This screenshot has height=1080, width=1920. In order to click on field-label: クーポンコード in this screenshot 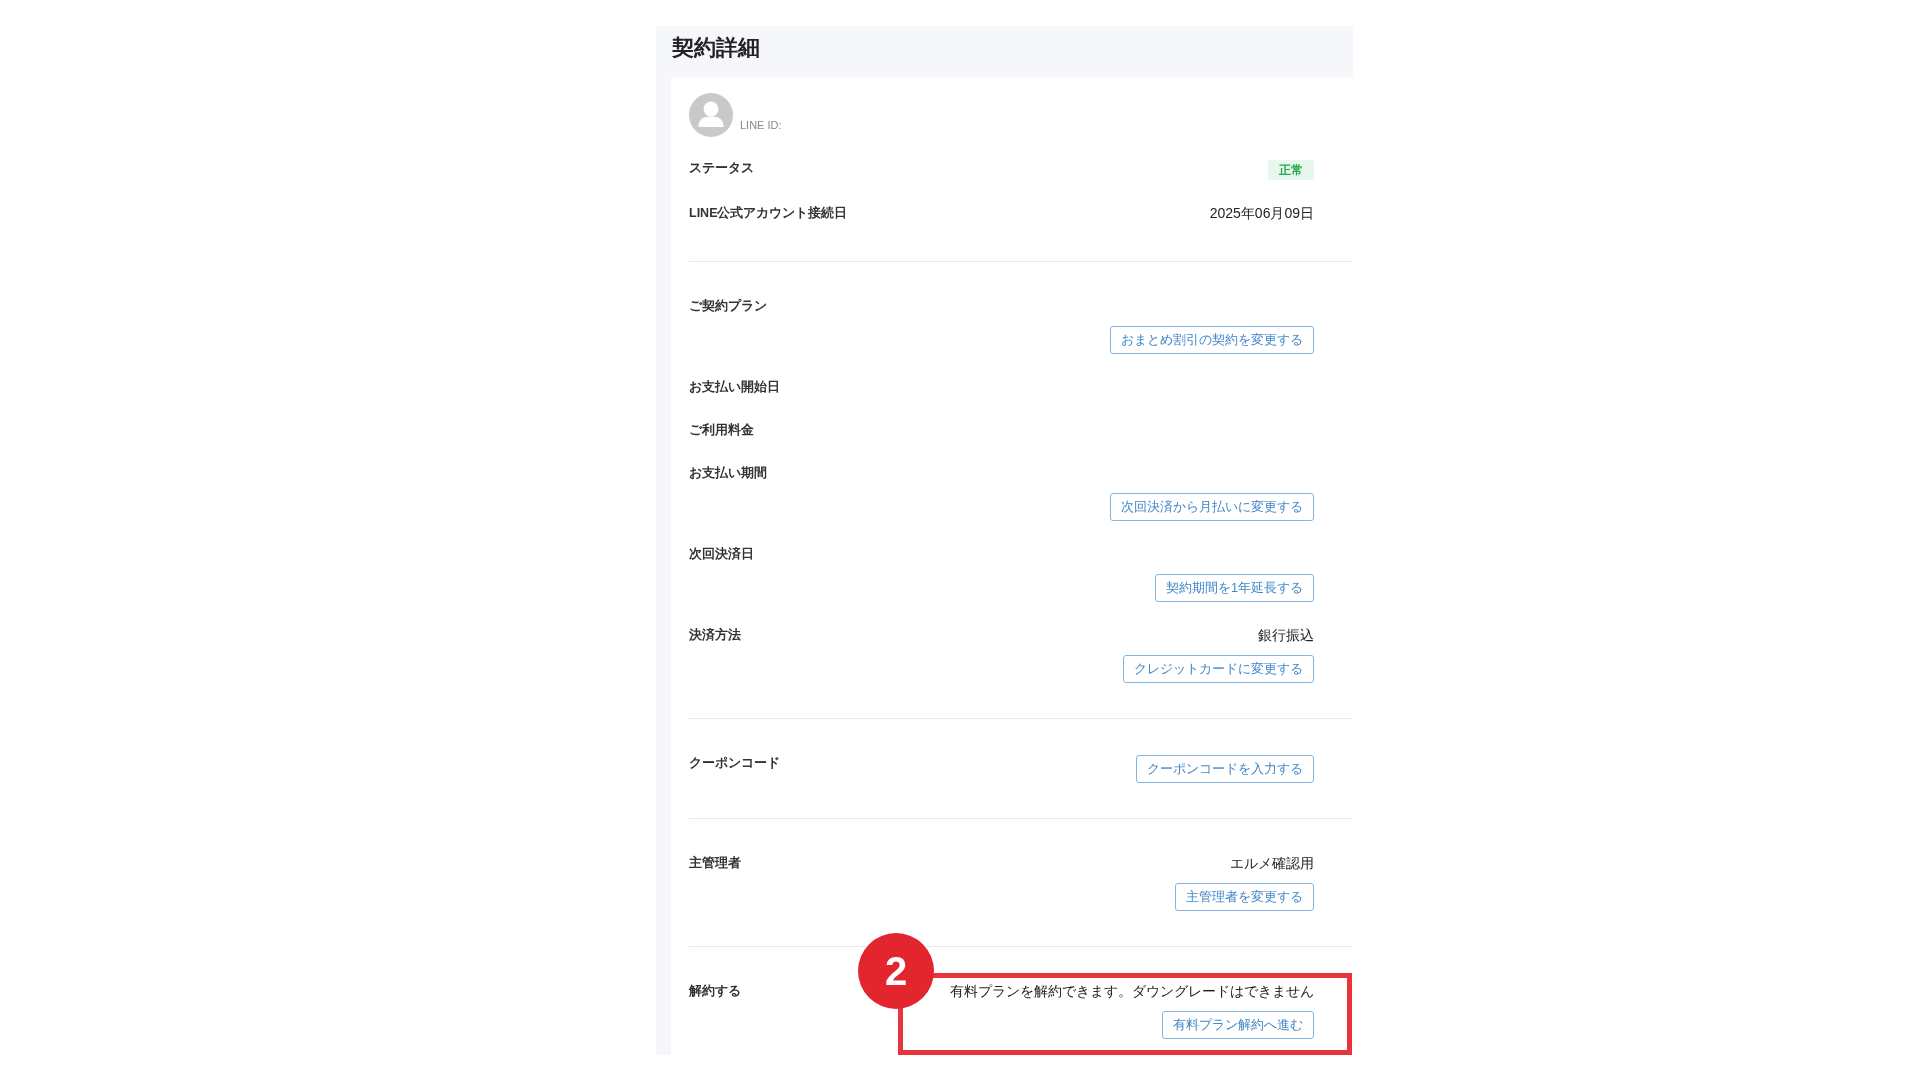, I will do `click(734, 763)`.